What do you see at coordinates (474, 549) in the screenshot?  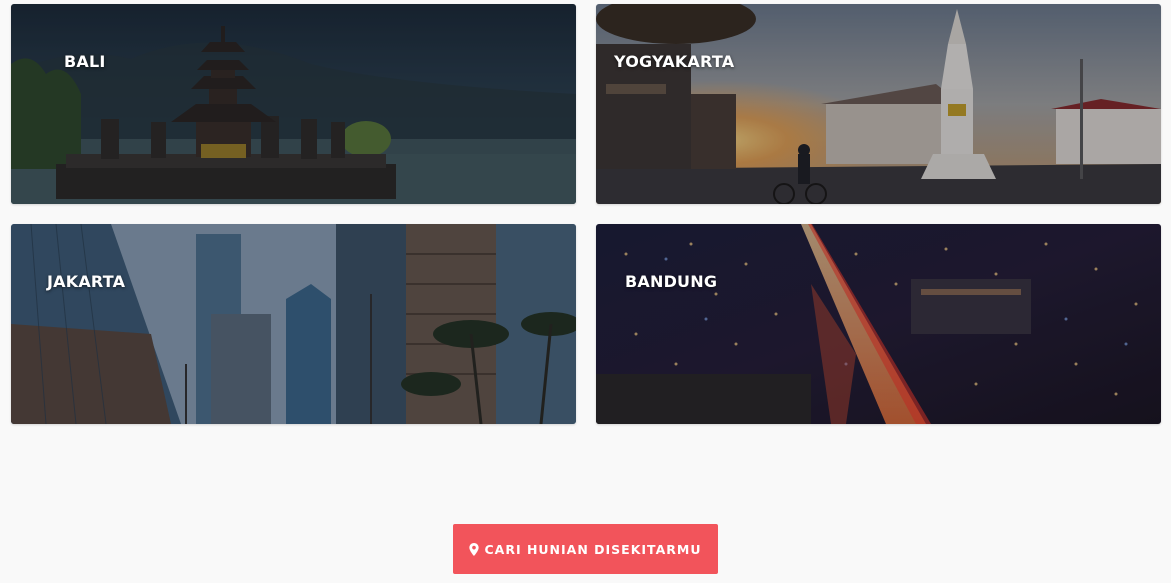 I see `map-marker-icon` at bounding box center [474, 549].